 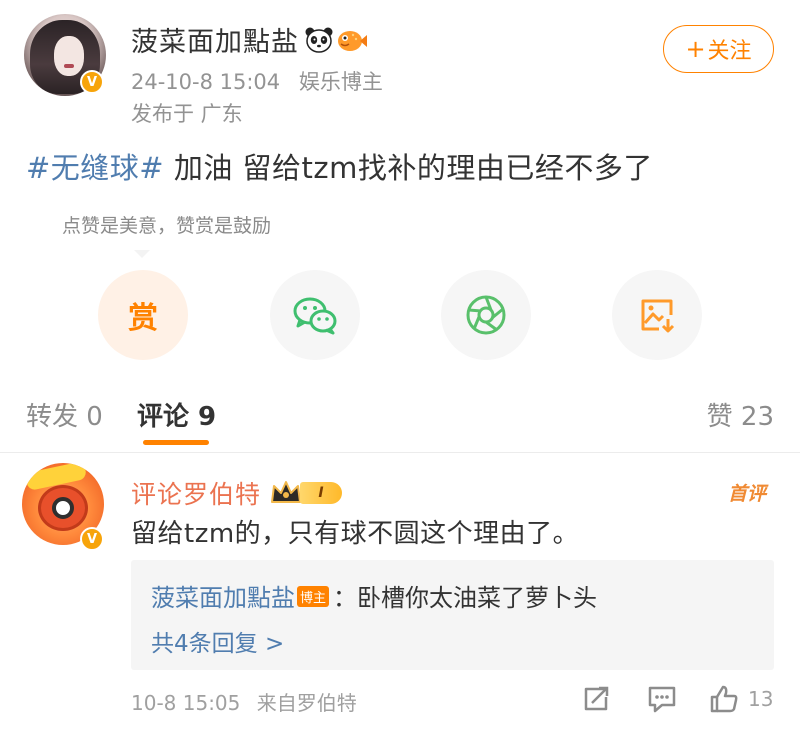 What do you see at coordinates (249, 701) in the screenshot?
I see `comment-footer: 10-8 15:05 来自罗伯特` at bounding box center [249, 701].